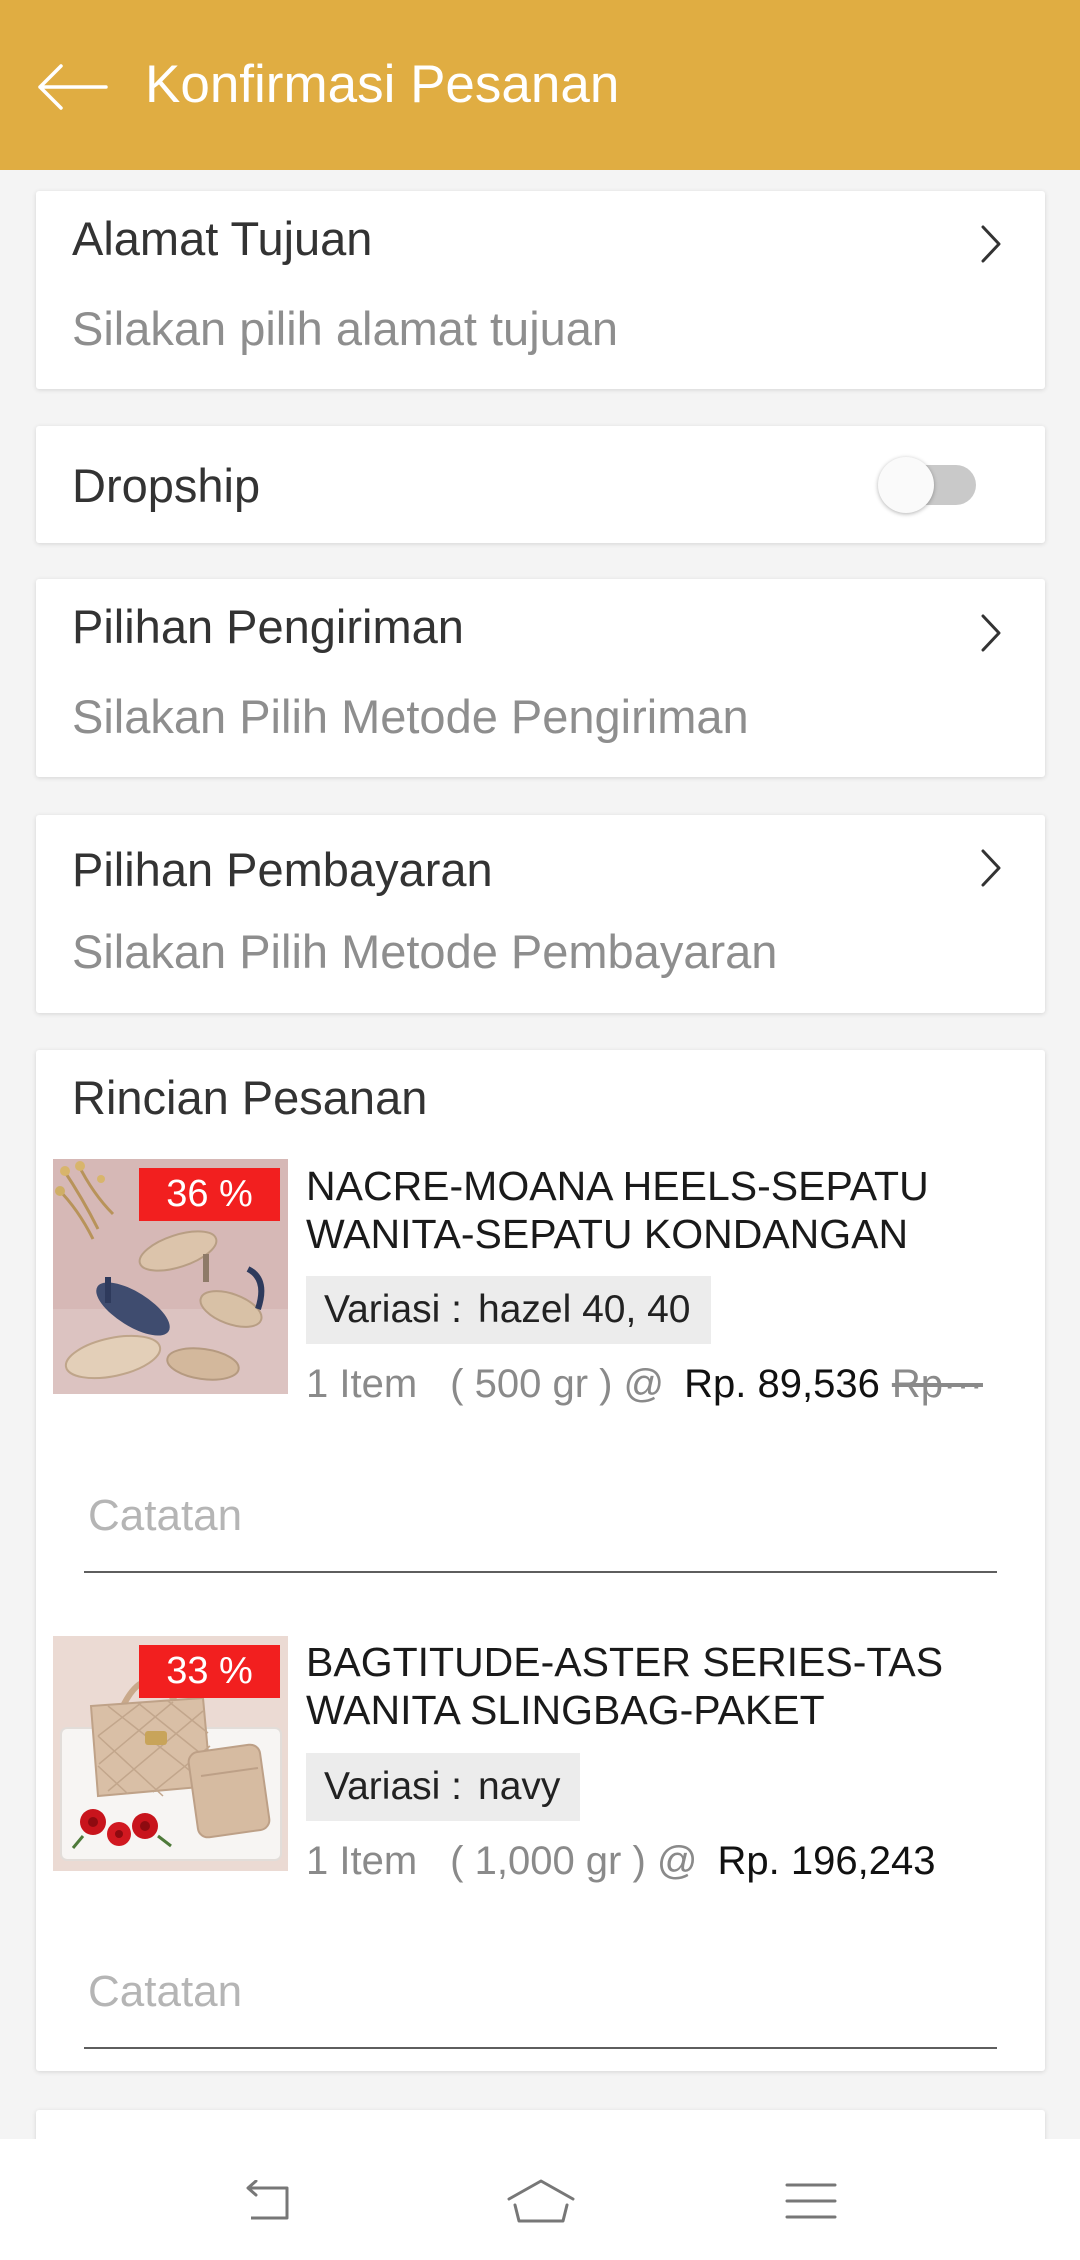 The height and width of the screenshot is (2260, 1080). I want to click on price-line: 1 Item ( 500 gr ) @ Rp. 89,536 Rp···, so click(644, 1384).